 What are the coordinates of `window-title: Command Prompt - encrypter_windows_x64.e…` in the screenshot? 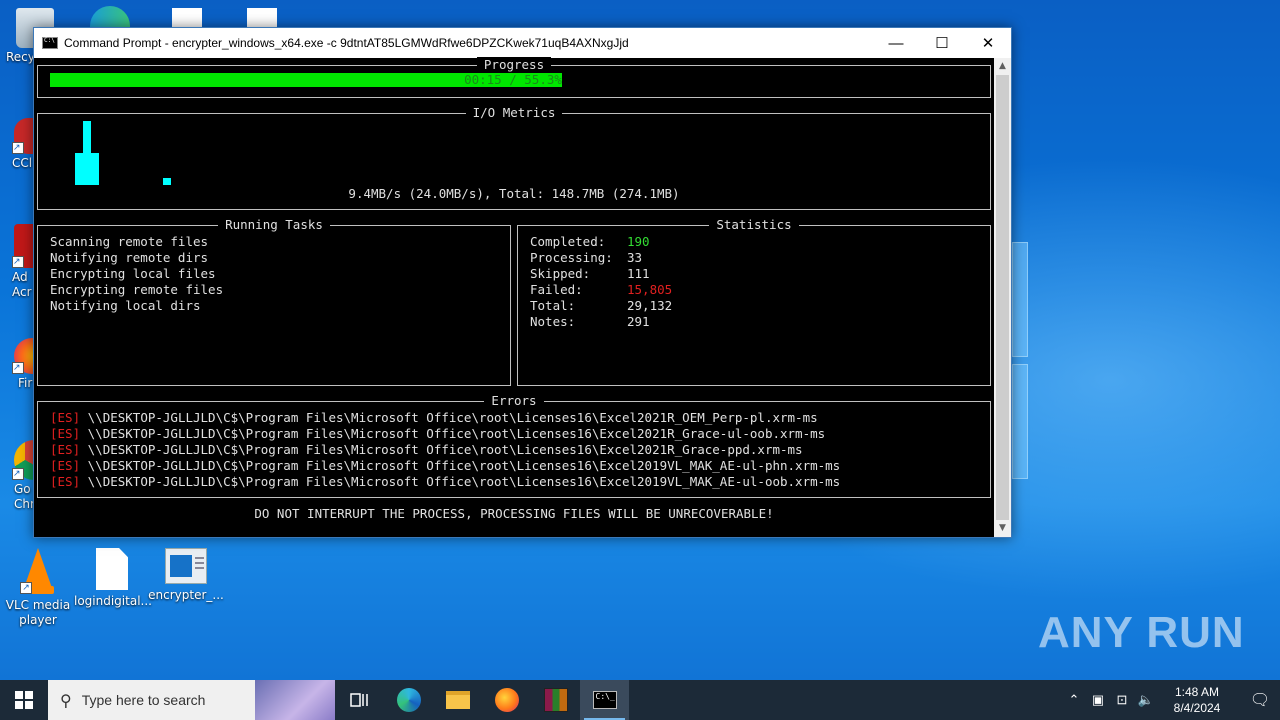 It's located at (346, 43).